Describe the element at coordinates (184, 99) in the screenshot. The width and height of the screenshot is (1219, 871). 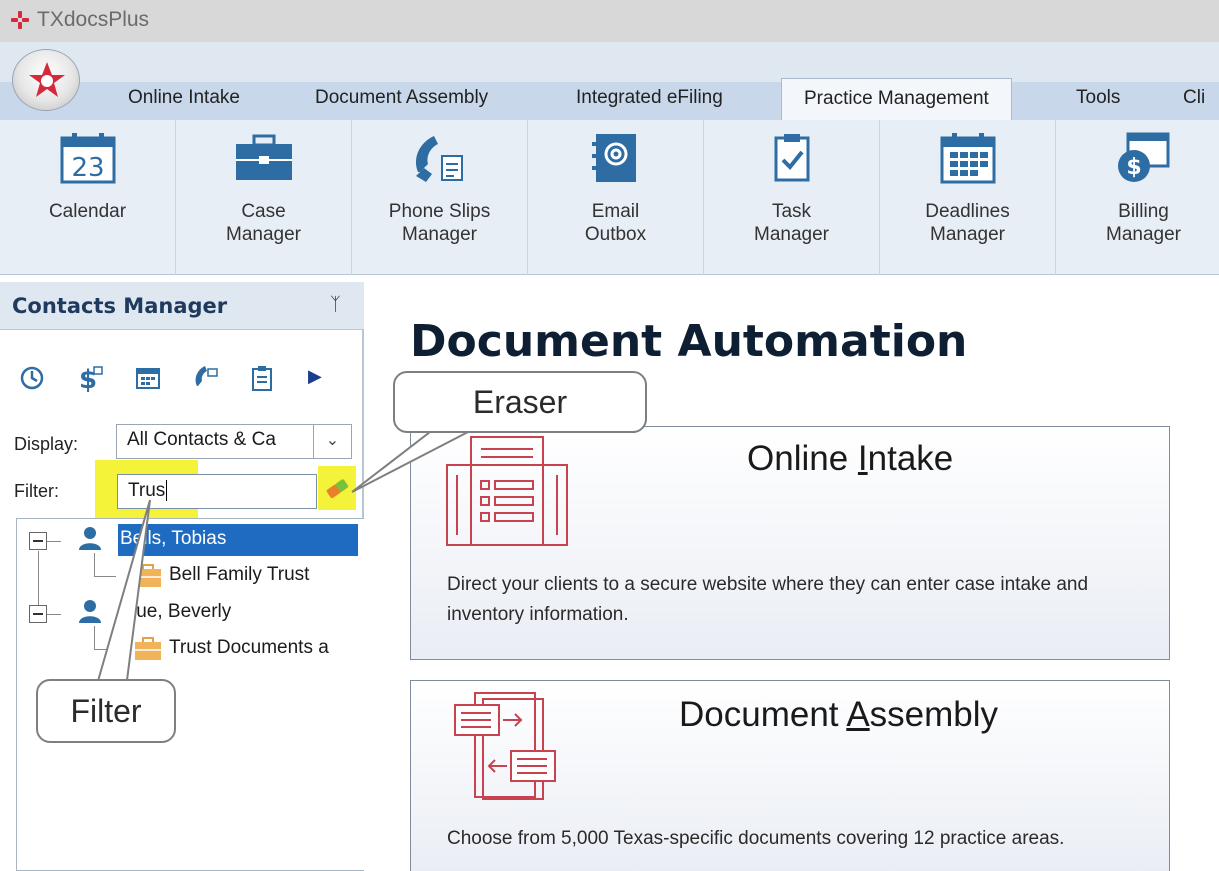
I see `tab-online-intake: Online Intake` at that location.